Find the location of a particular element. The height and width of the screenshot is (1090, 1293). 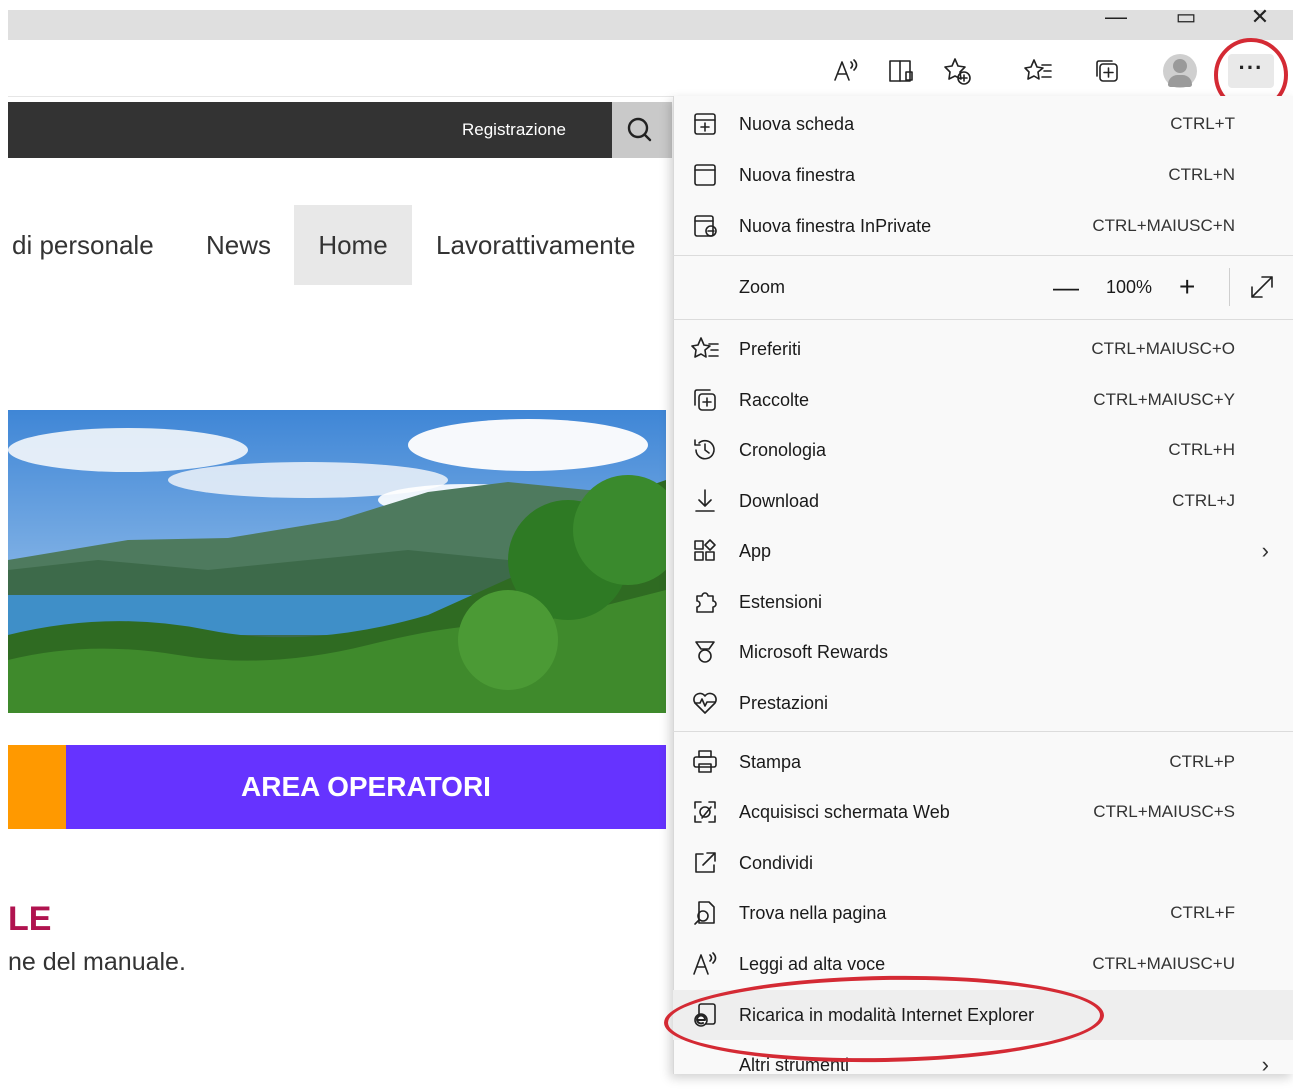

menu-item-downloads: Download CTRL+J is located at coordinates (983, 501).